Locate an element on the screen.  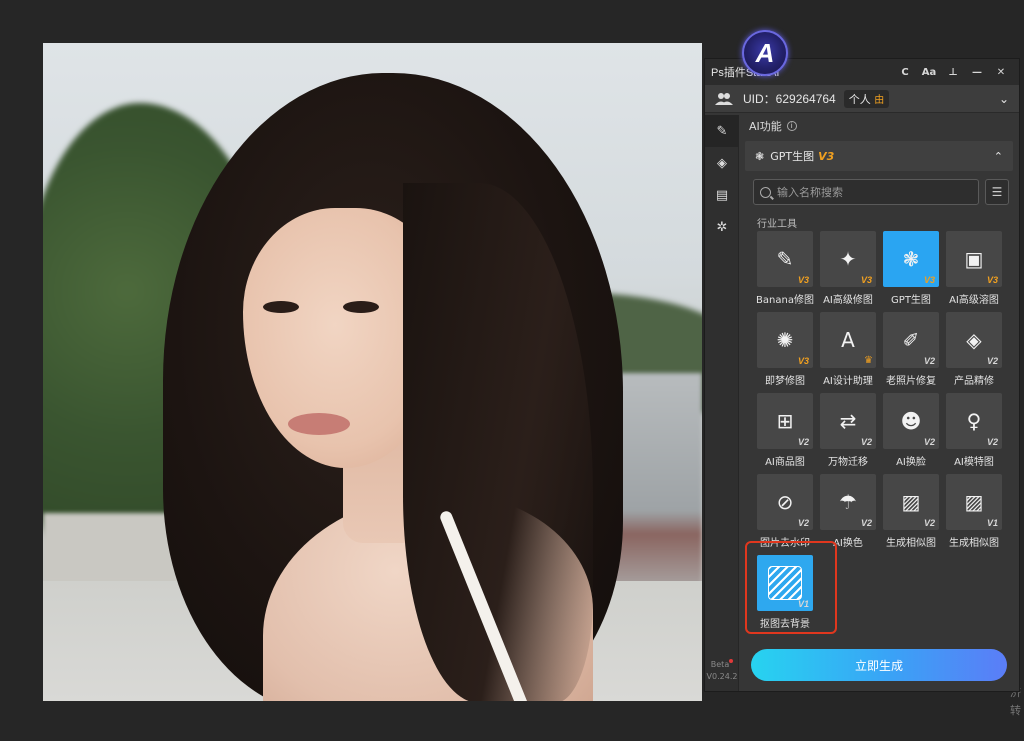
tool-icon-box: ✺ V3 is located at coordinates (785, 340).